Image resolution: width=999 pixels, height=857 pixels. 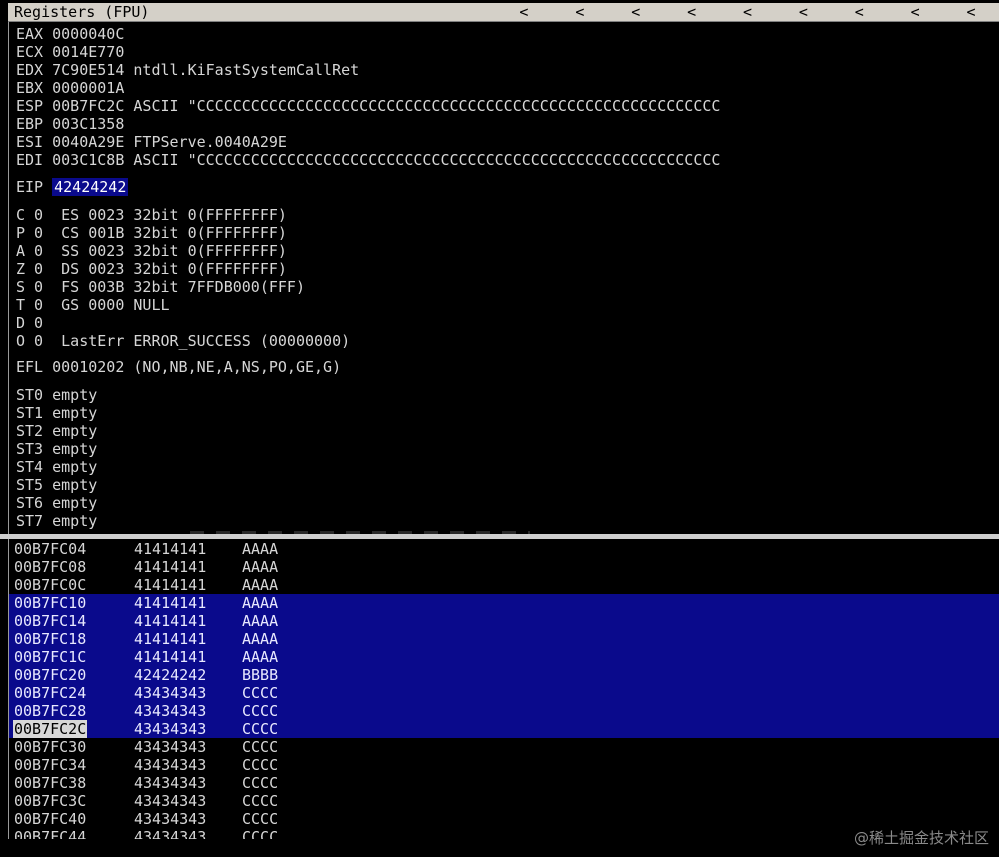 I want to click on stack-address: 00B7FC14, so click(x=50, y=621).